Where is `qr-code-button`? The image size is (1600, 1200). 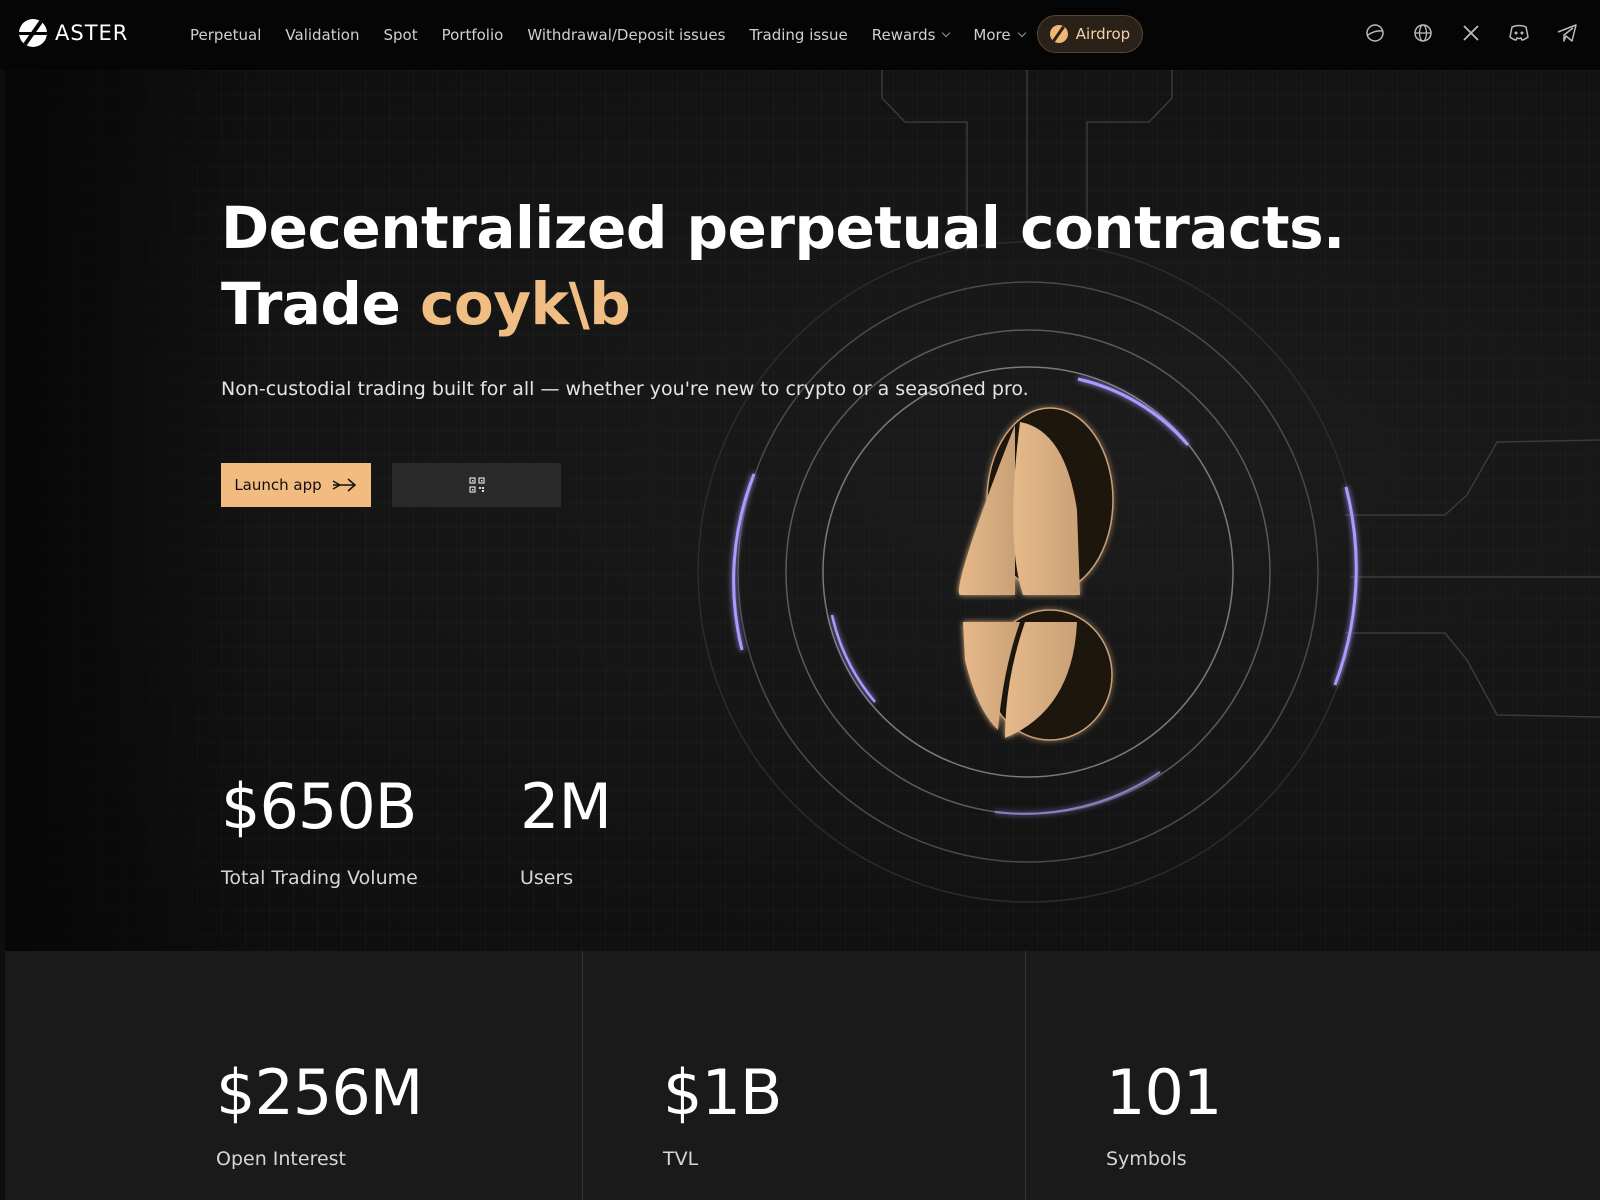
qr-code-button is located at coordinates (476, 485).